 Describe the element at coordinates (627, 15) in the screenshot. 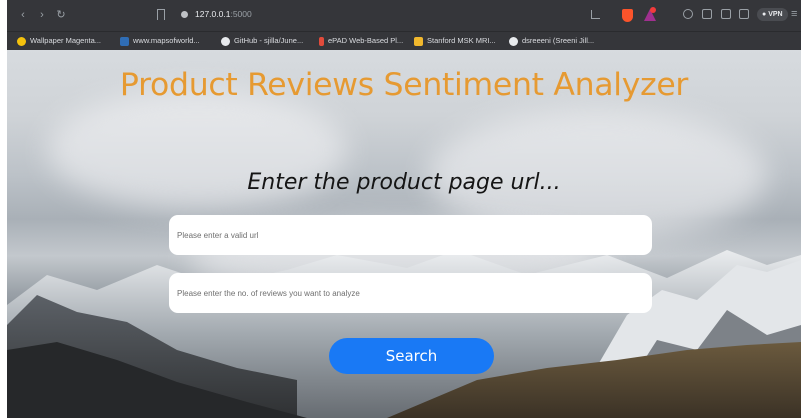

I see `brave-shield-icon` at that location.